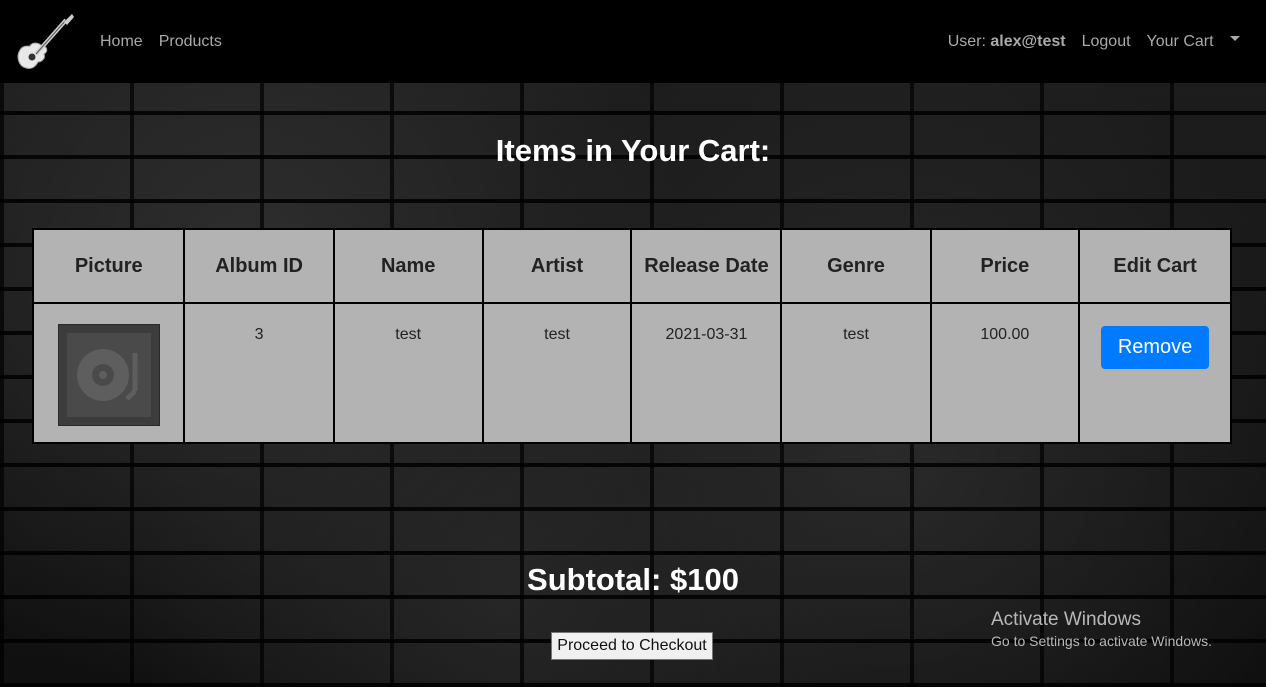 The image size is (1266, 687). I want to click on chevron-down-icon, so click(1235, 39).